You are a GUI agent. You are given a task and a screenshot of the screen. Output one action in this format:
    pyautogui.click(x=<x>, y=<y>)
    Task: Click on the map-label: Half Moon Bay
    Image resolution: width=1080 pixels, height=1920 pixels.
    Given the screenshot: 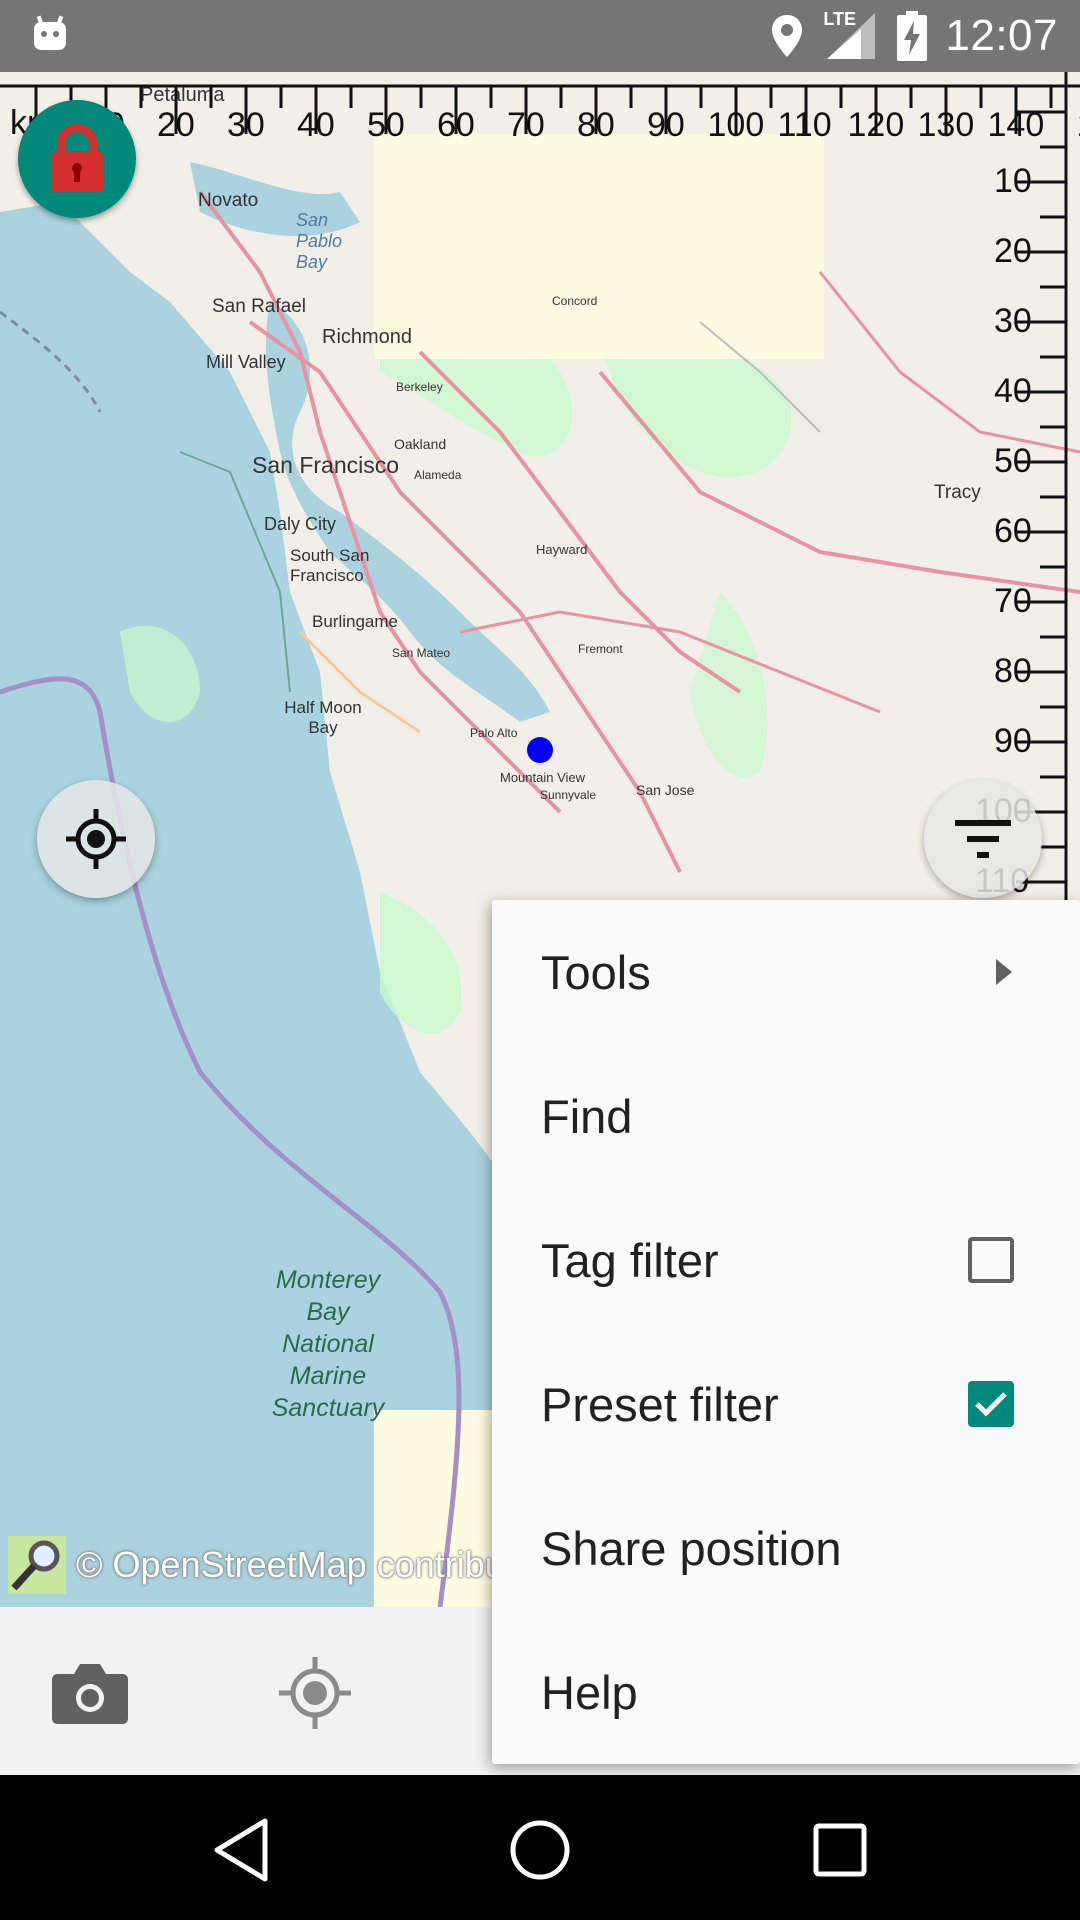 What is the action you would take?
    pyautogui.click(x=323, y=717)
    